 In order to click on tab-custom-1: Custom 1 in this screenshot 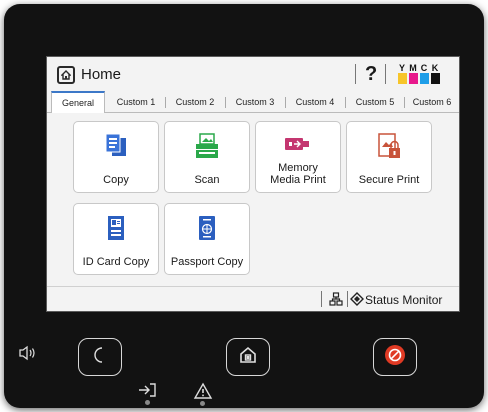, I will do `click(136, 101)`.